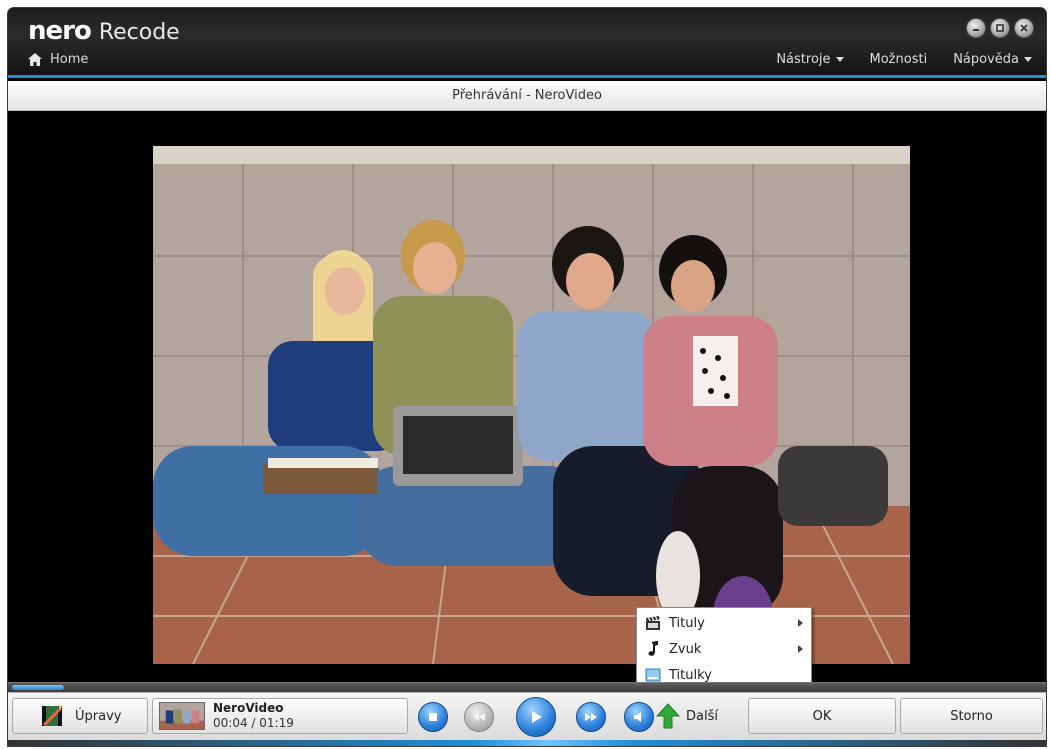 The image size is (1050, 749). I want to click on context-menu: Tituly Zvuk Titulky, so click(724, 648).